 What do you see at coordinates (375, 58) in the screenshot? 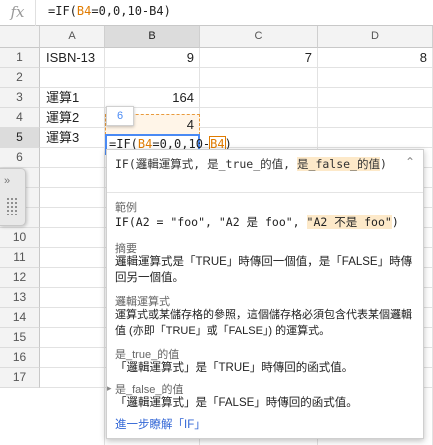
I see `cell-D1: 8` at bounding box center [375, 58].